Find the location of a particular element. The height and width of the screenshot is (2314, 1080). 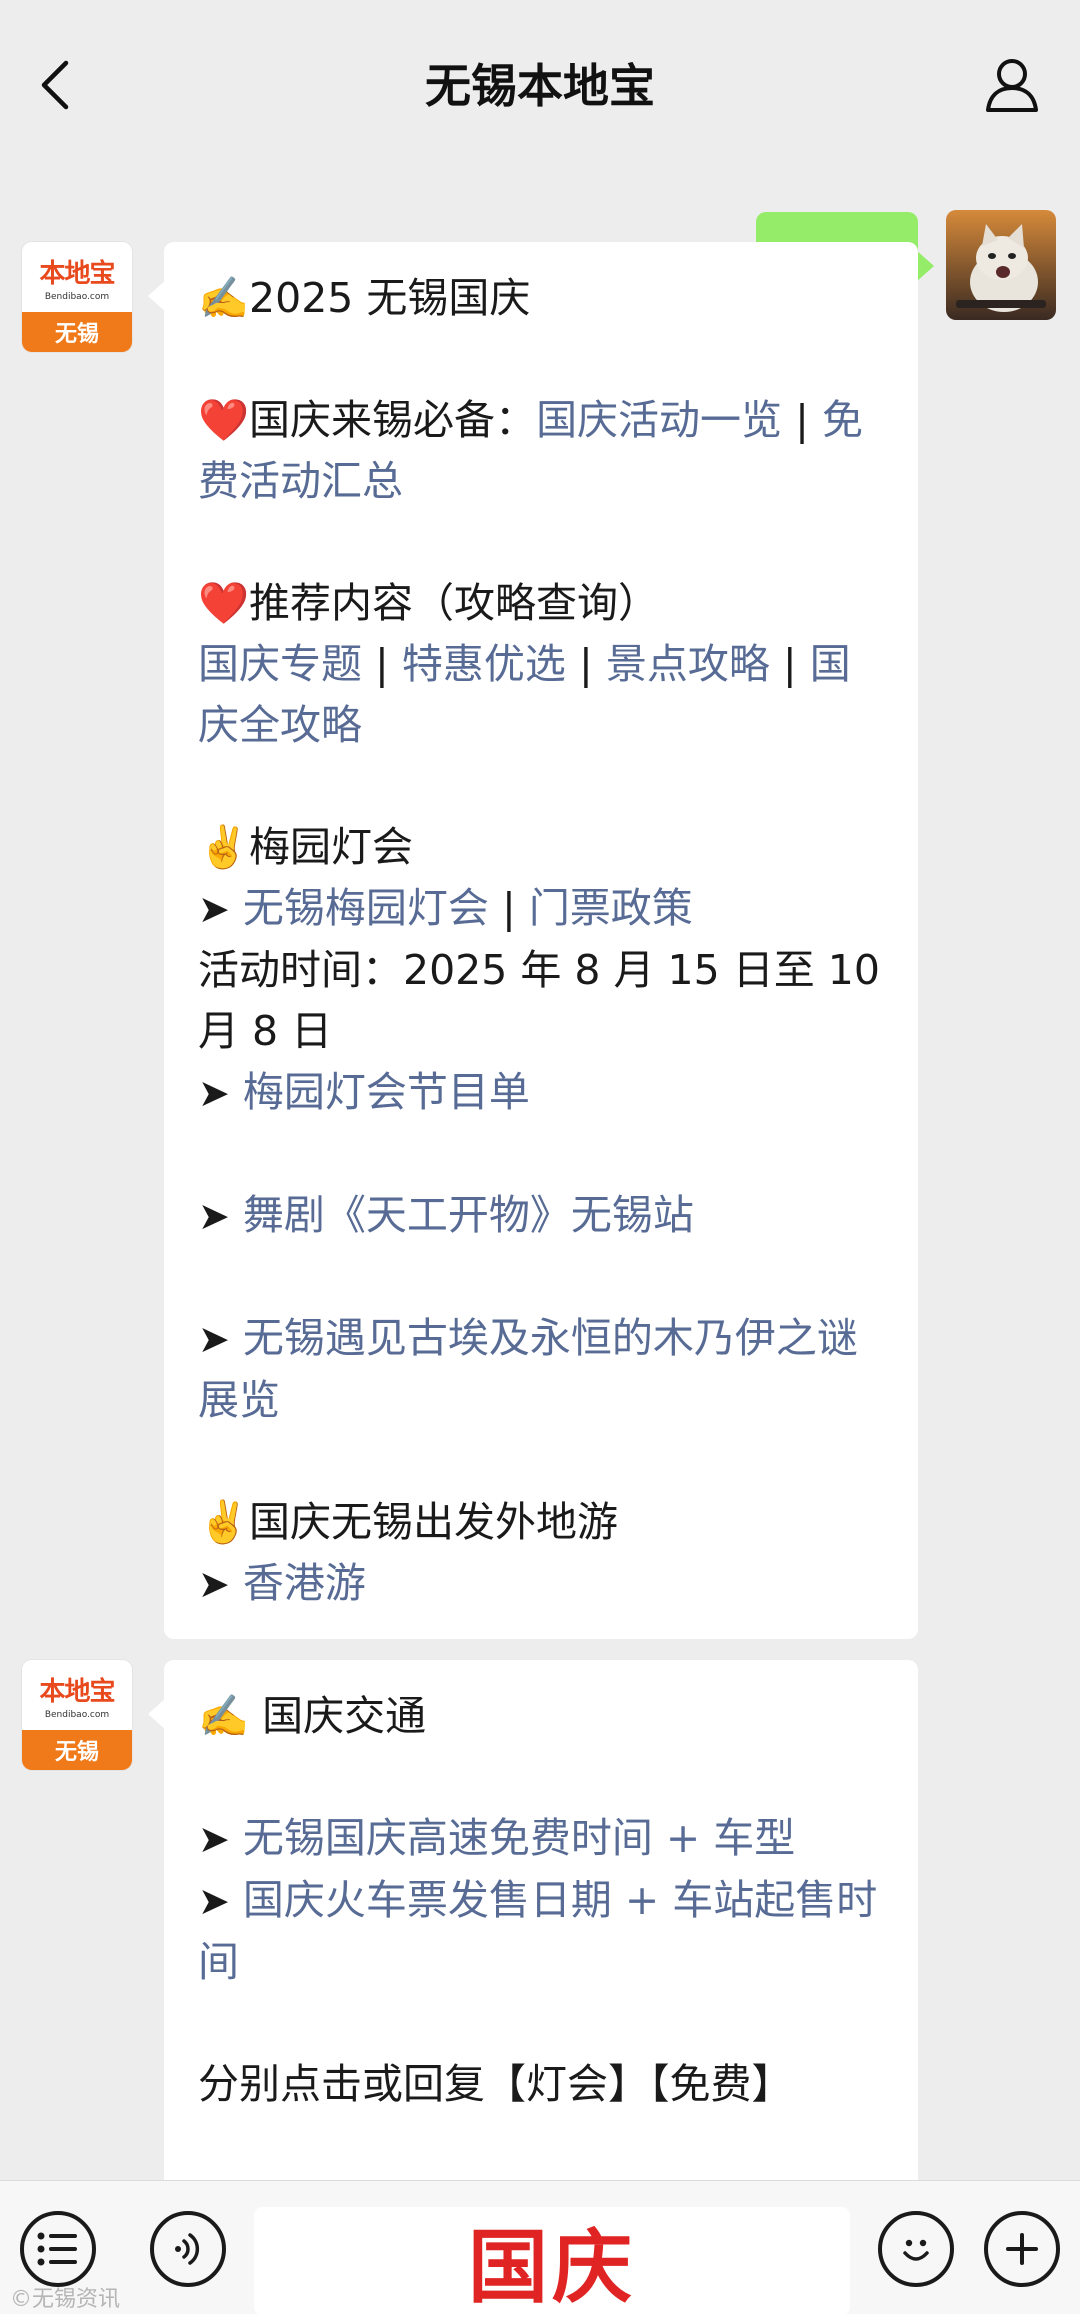

link-meiyuan-lantern: 无锡梅园灯会 is located at coordinates (366, 908).